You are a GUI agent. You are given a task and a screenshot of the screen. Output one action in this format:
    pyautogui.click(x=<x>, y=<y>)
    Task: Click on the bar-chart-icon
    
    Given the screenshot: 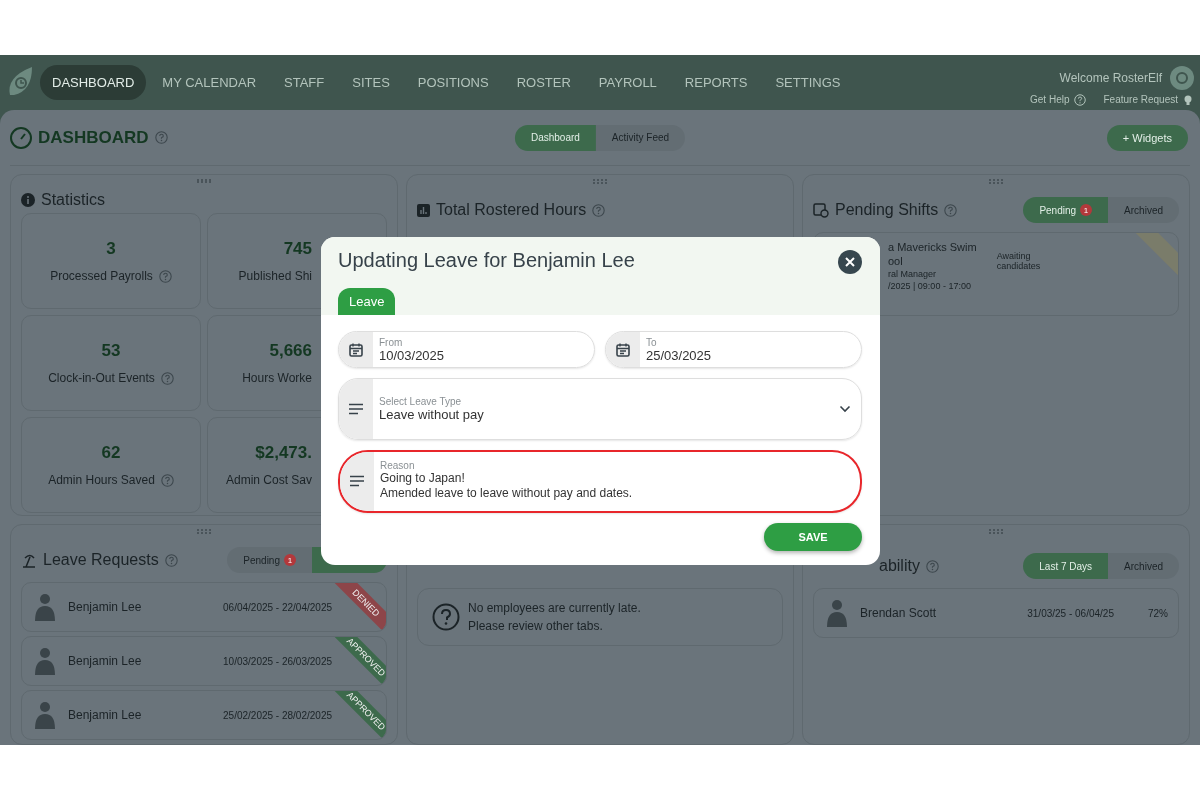 What is the action you would take?
    pyautogui.click(x=423, y=210)
    